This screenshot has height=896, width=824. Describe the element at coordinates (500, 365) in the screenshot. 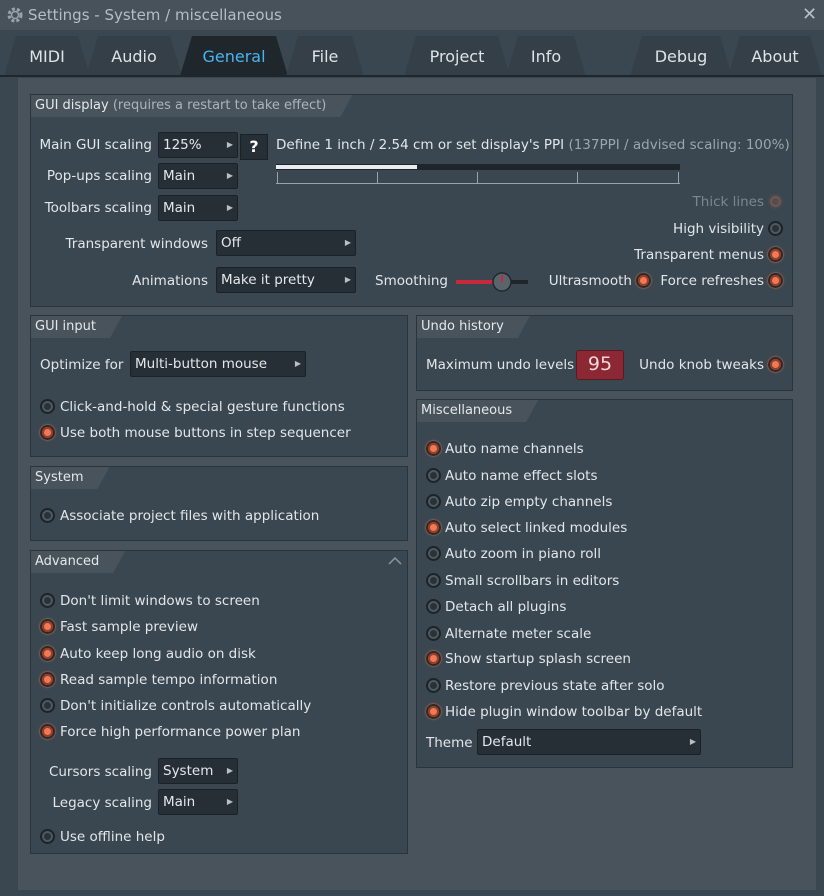

I see `max-undo-levels-label: Maximum undo levels` at that location.